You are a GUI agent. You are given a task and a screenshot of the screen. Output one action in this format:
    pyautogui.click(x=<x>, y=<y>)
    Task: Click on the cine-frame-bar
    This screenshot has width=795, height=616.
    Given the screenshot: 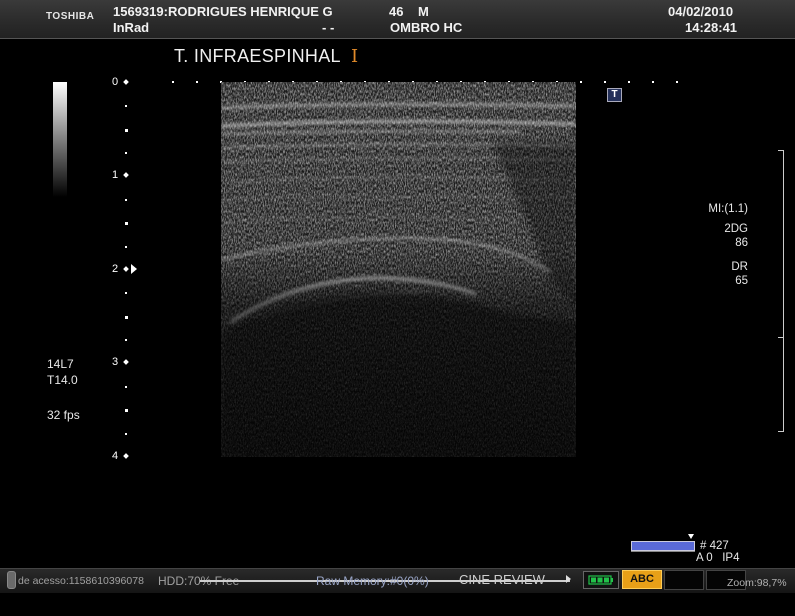 What is the action you would take?
    pyautogui.click(x=663, y=546)
    